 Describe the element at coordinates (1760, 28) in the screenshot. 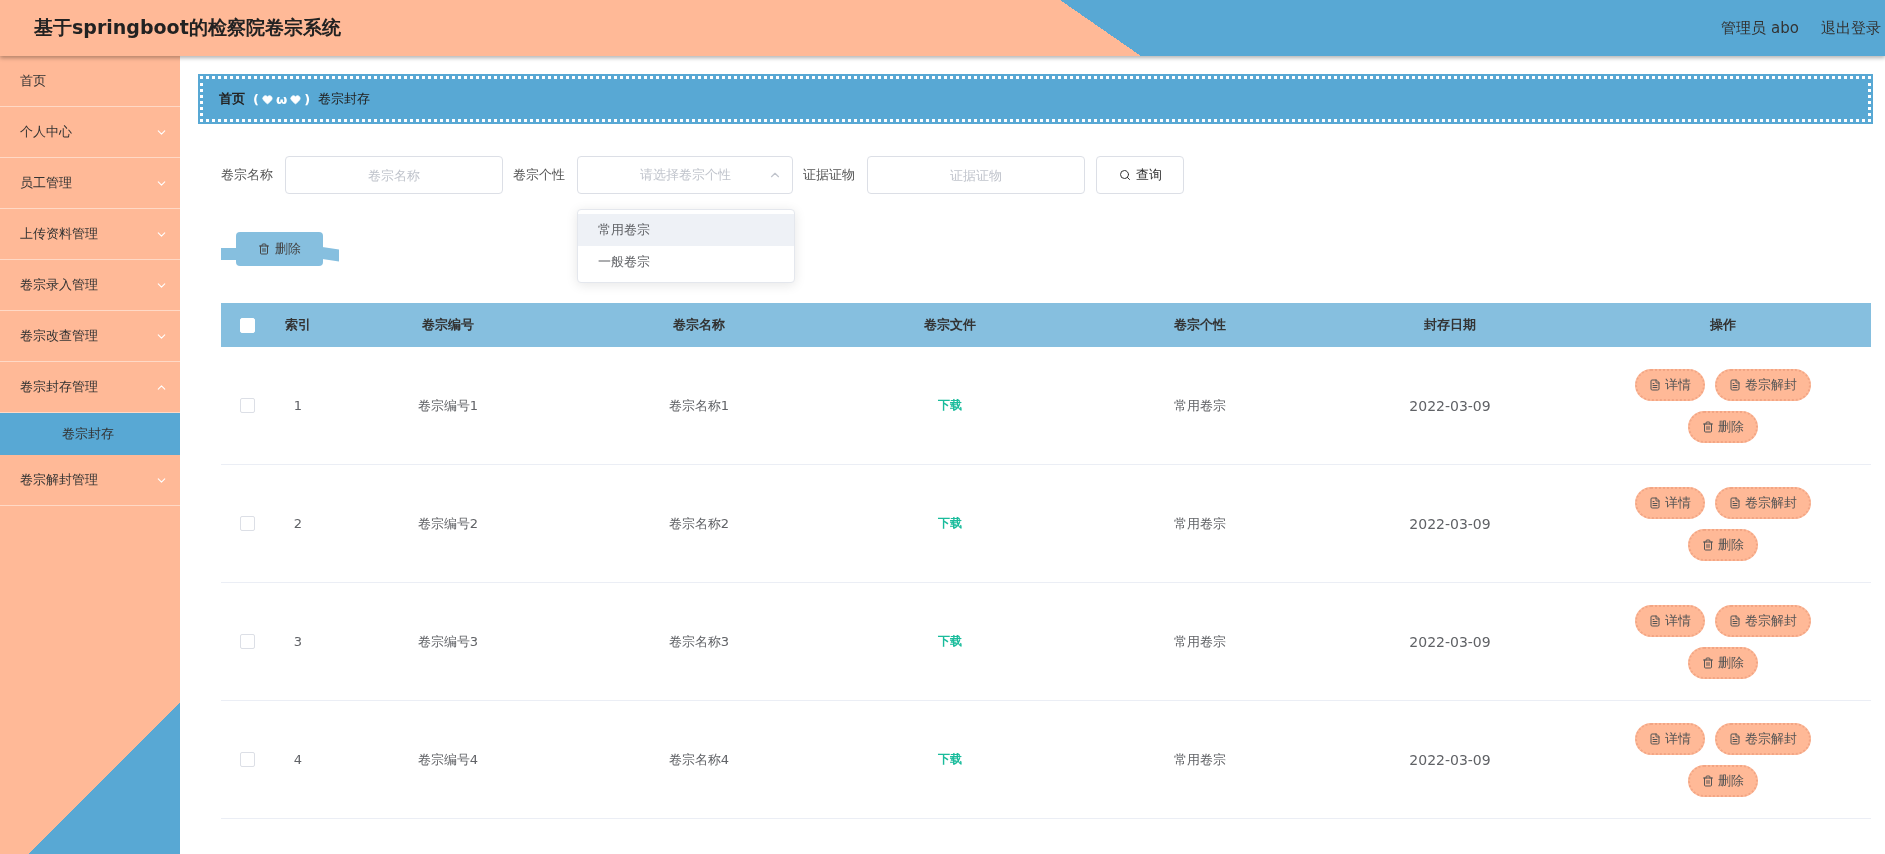

I see `user-name: 管理员 abo` at that location.